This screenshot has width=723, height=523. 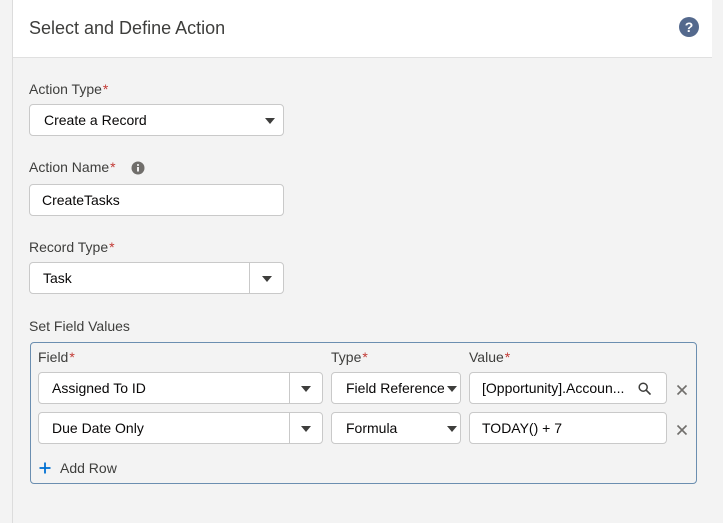 What do you see at coordinates (69, 89) in the screenshot?
I see `action-type-label: Action Type*` at bounding box center [69, 89].